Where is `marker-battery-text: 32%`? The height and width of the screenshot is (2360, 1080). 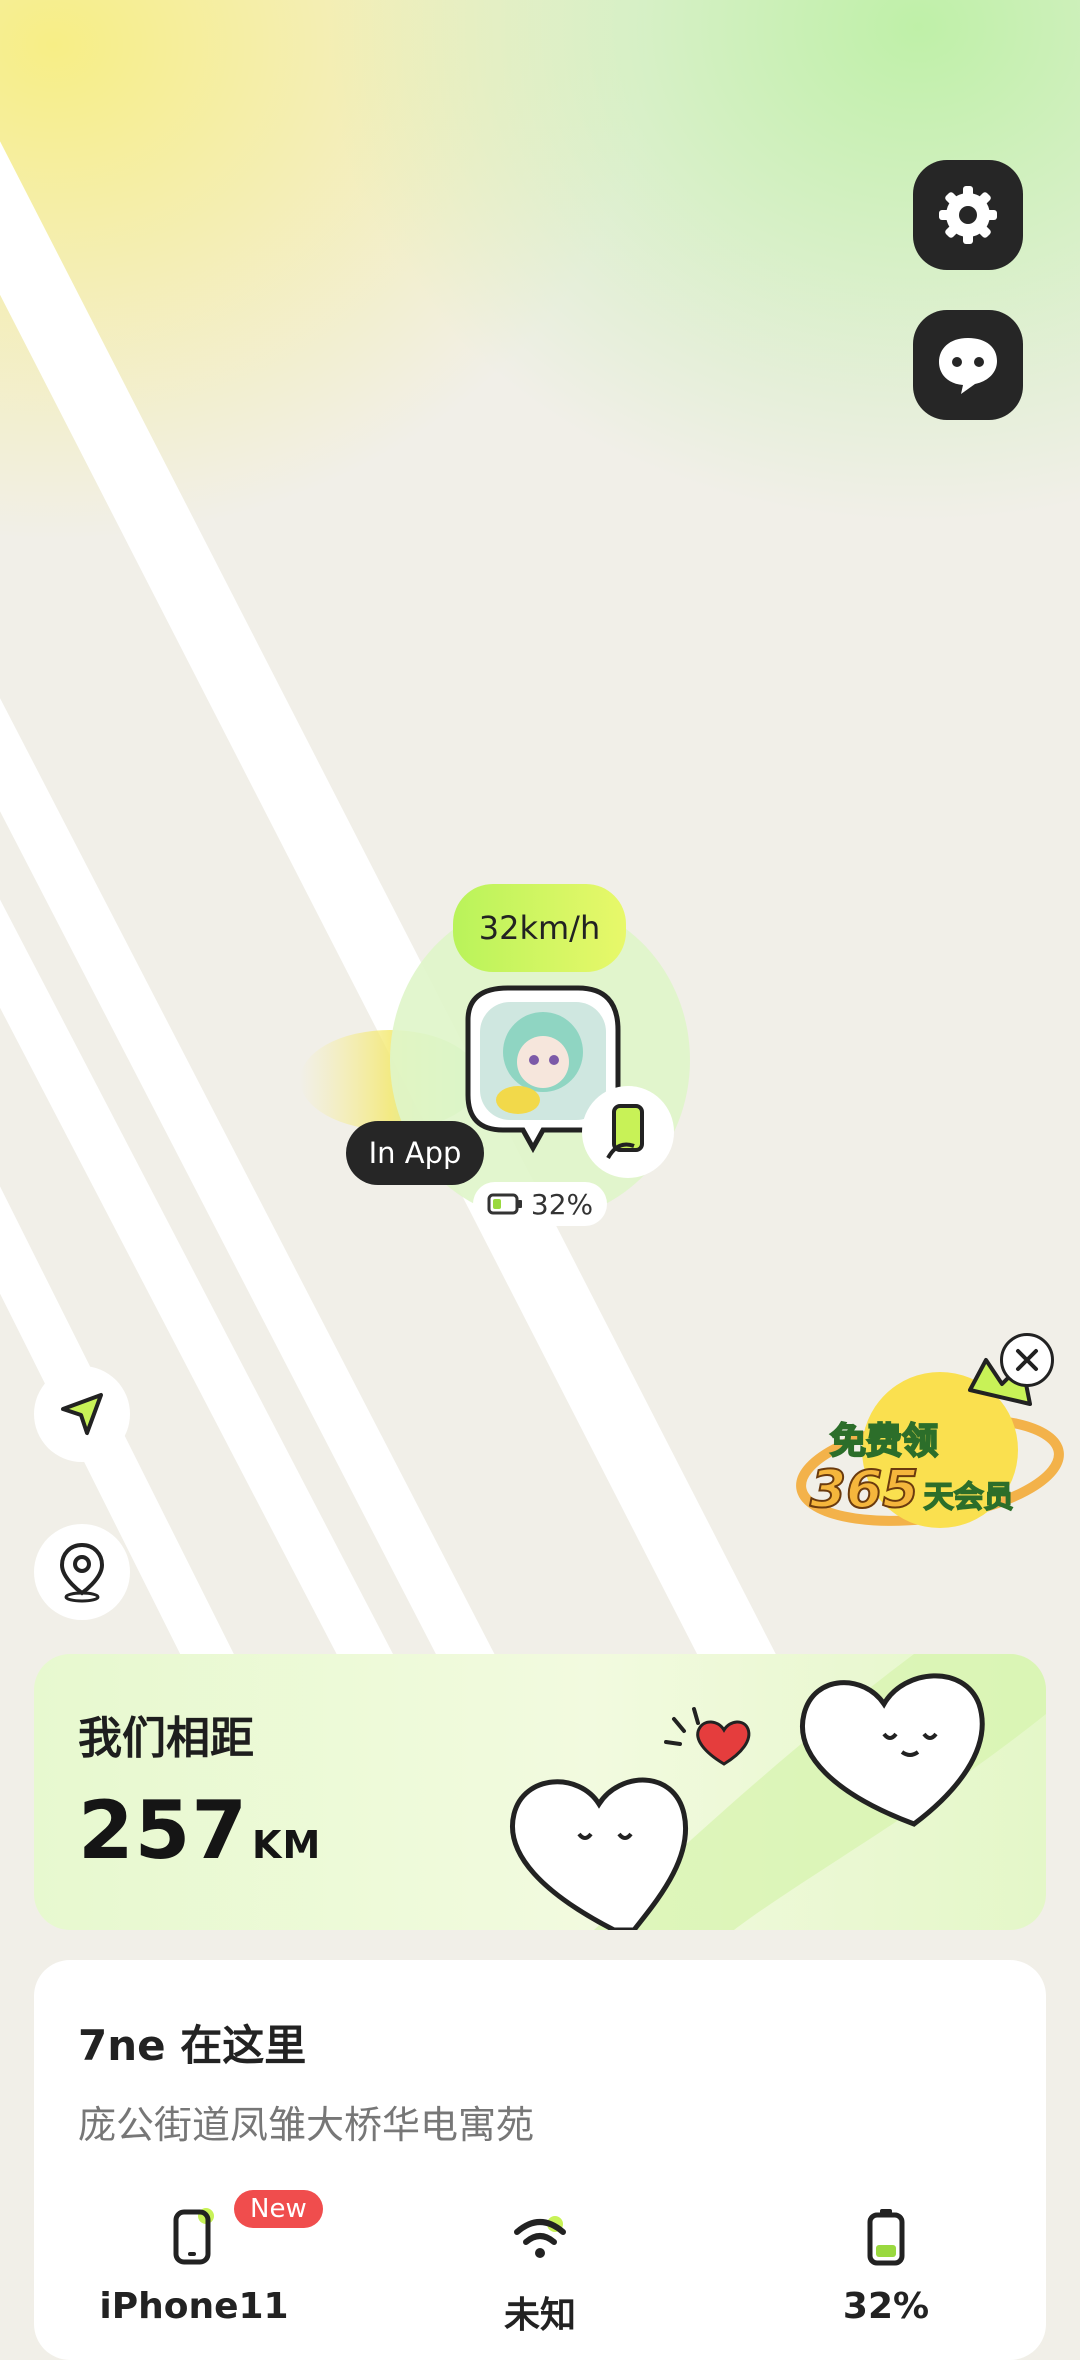
marker-battery-text: 32% is located at coordinates (562, 1204).